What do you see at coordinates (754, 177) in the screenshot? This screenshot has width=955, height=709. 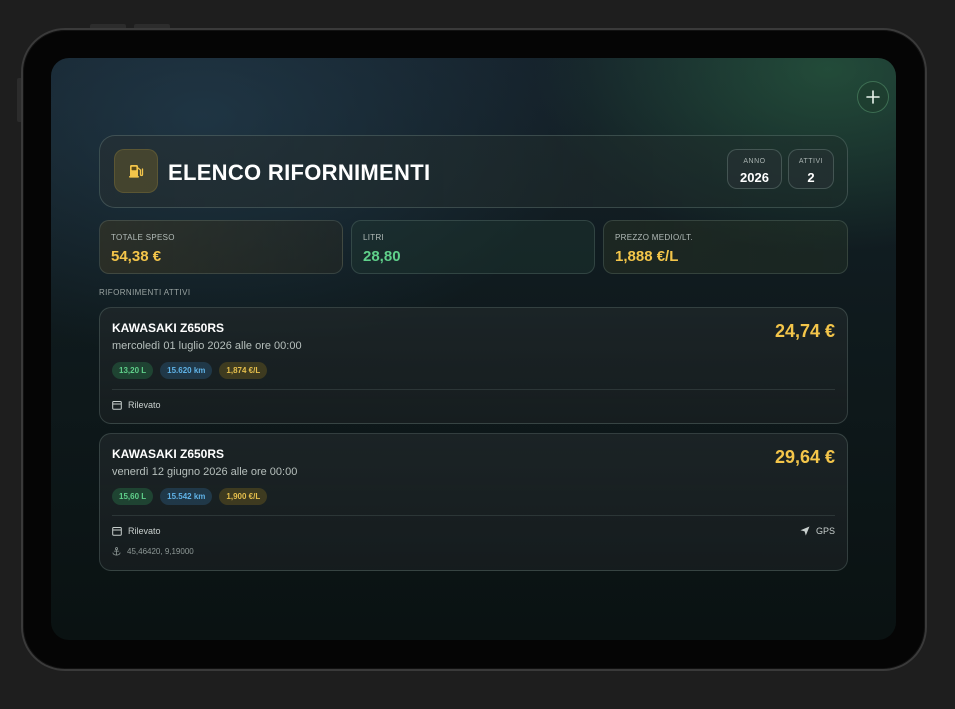 I see `year-value: 2026` at bounding box center [754, 177].